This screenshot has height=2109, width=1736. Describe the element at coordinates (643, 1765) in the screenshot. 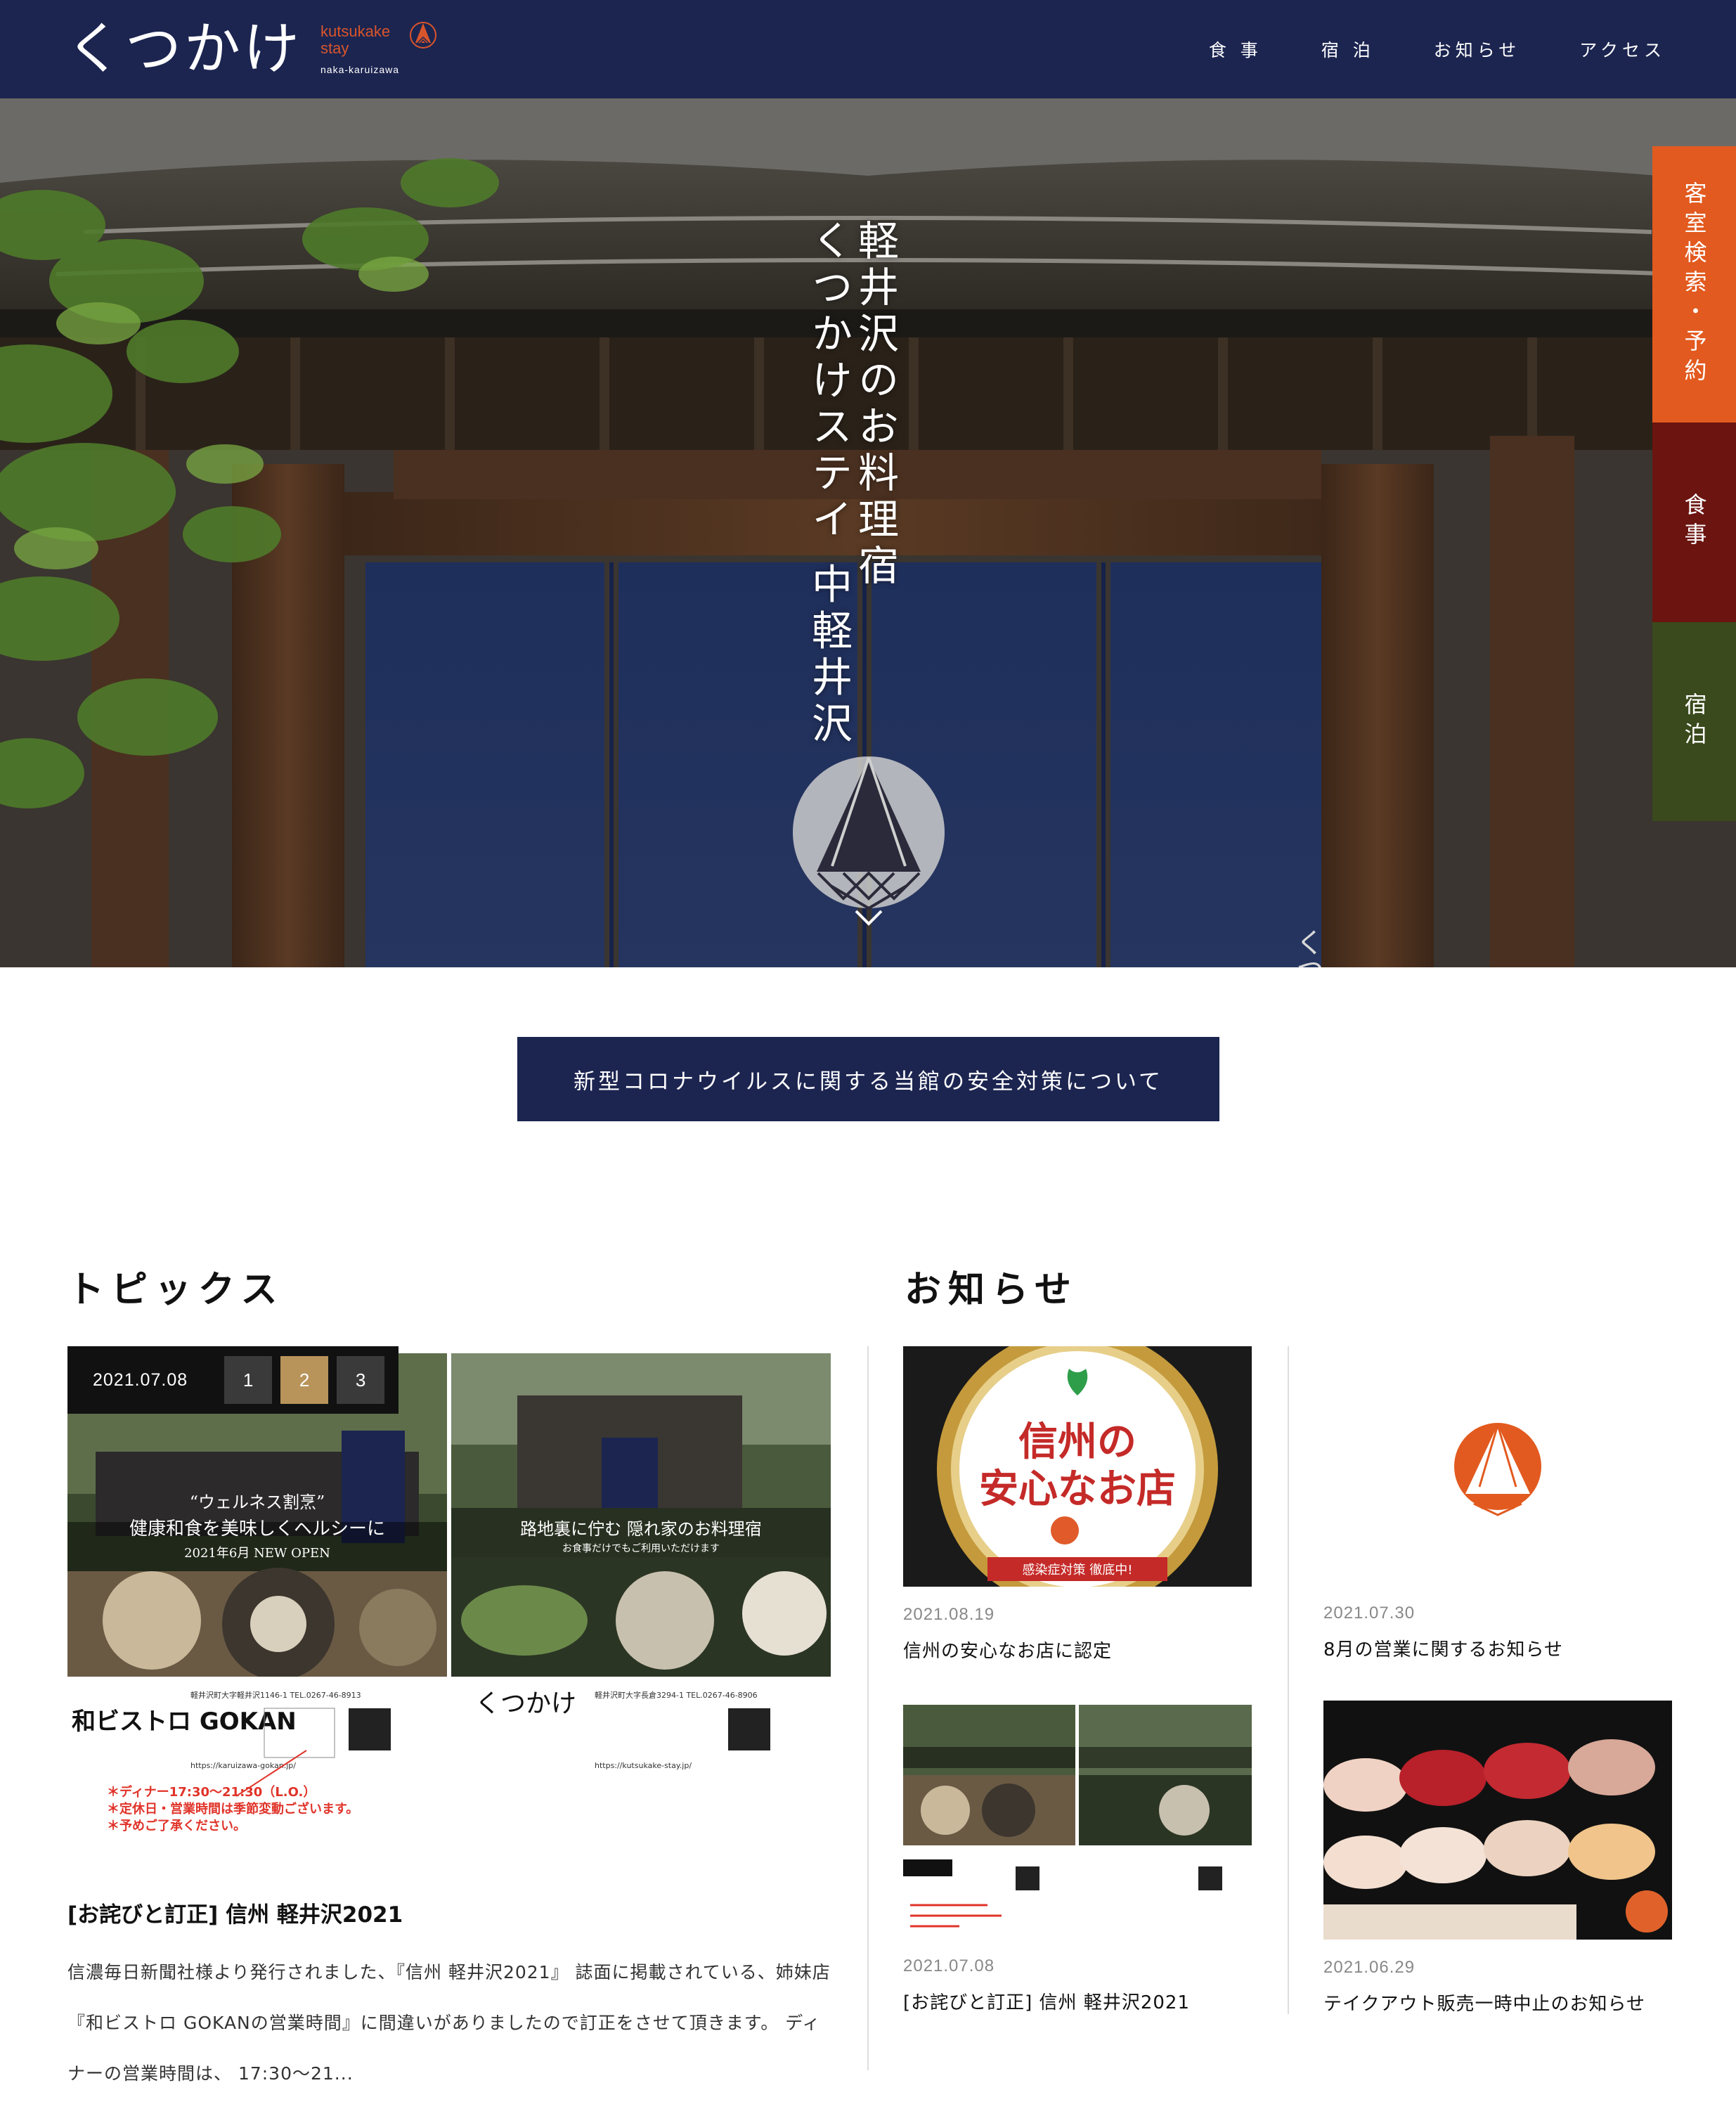

I see `flyer-right-url: https://kutsukake-stay.jp/` at that location.